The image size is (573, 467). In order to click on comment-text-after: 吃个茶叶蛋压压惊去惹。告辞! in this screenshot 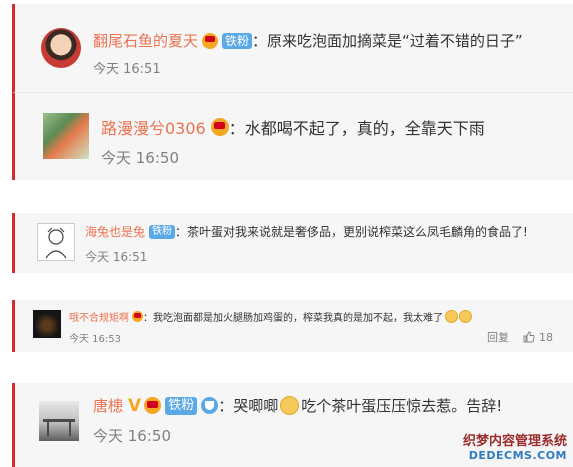, I will do `click(402, 406)`.